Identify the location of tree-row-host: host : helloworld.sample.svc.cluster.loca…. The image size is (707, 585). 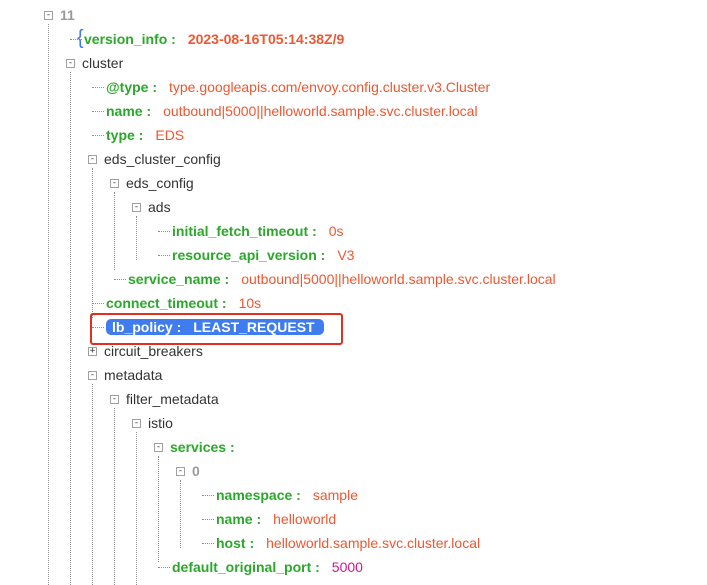
(348, 543).